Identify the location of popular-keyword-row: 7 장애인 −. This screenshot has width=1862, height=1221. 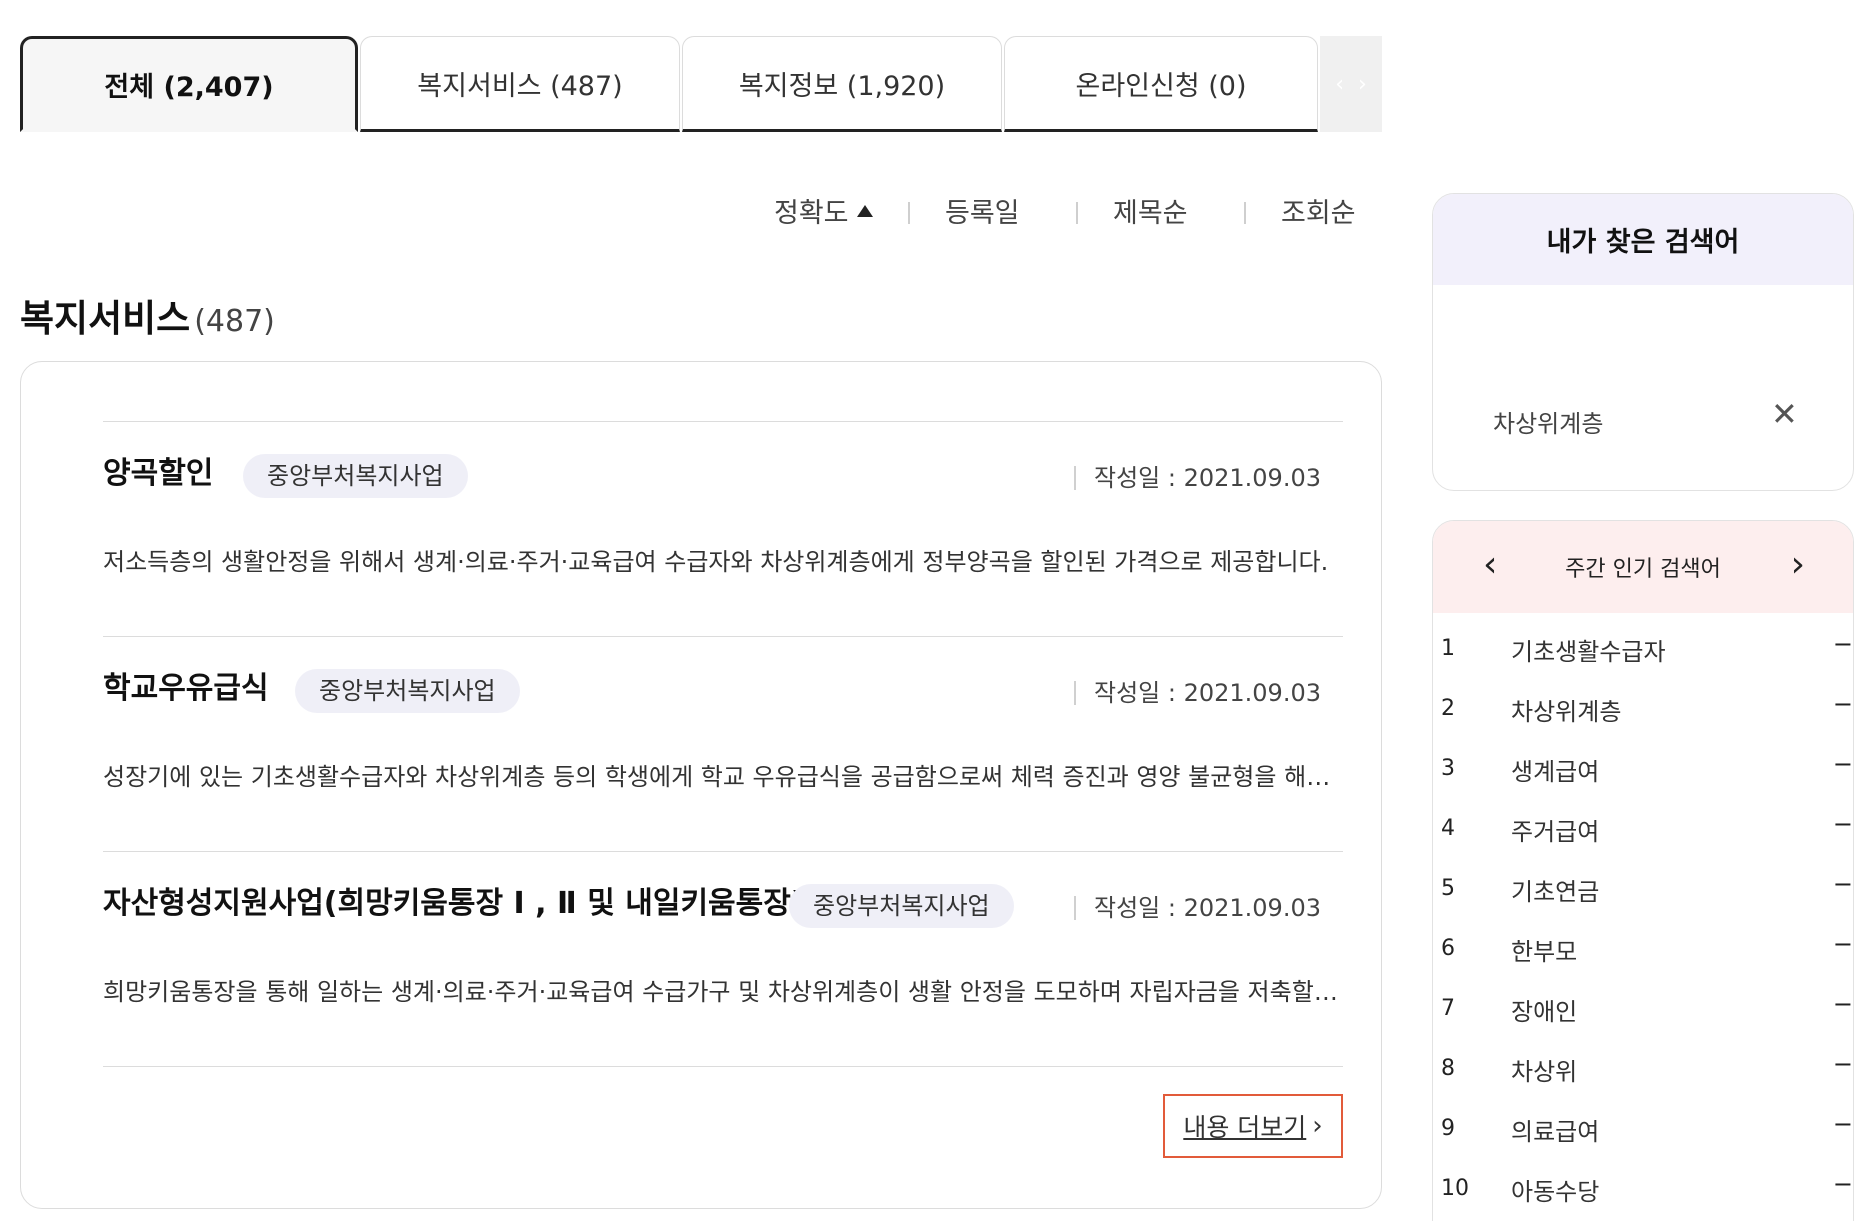
(1643, 1010).